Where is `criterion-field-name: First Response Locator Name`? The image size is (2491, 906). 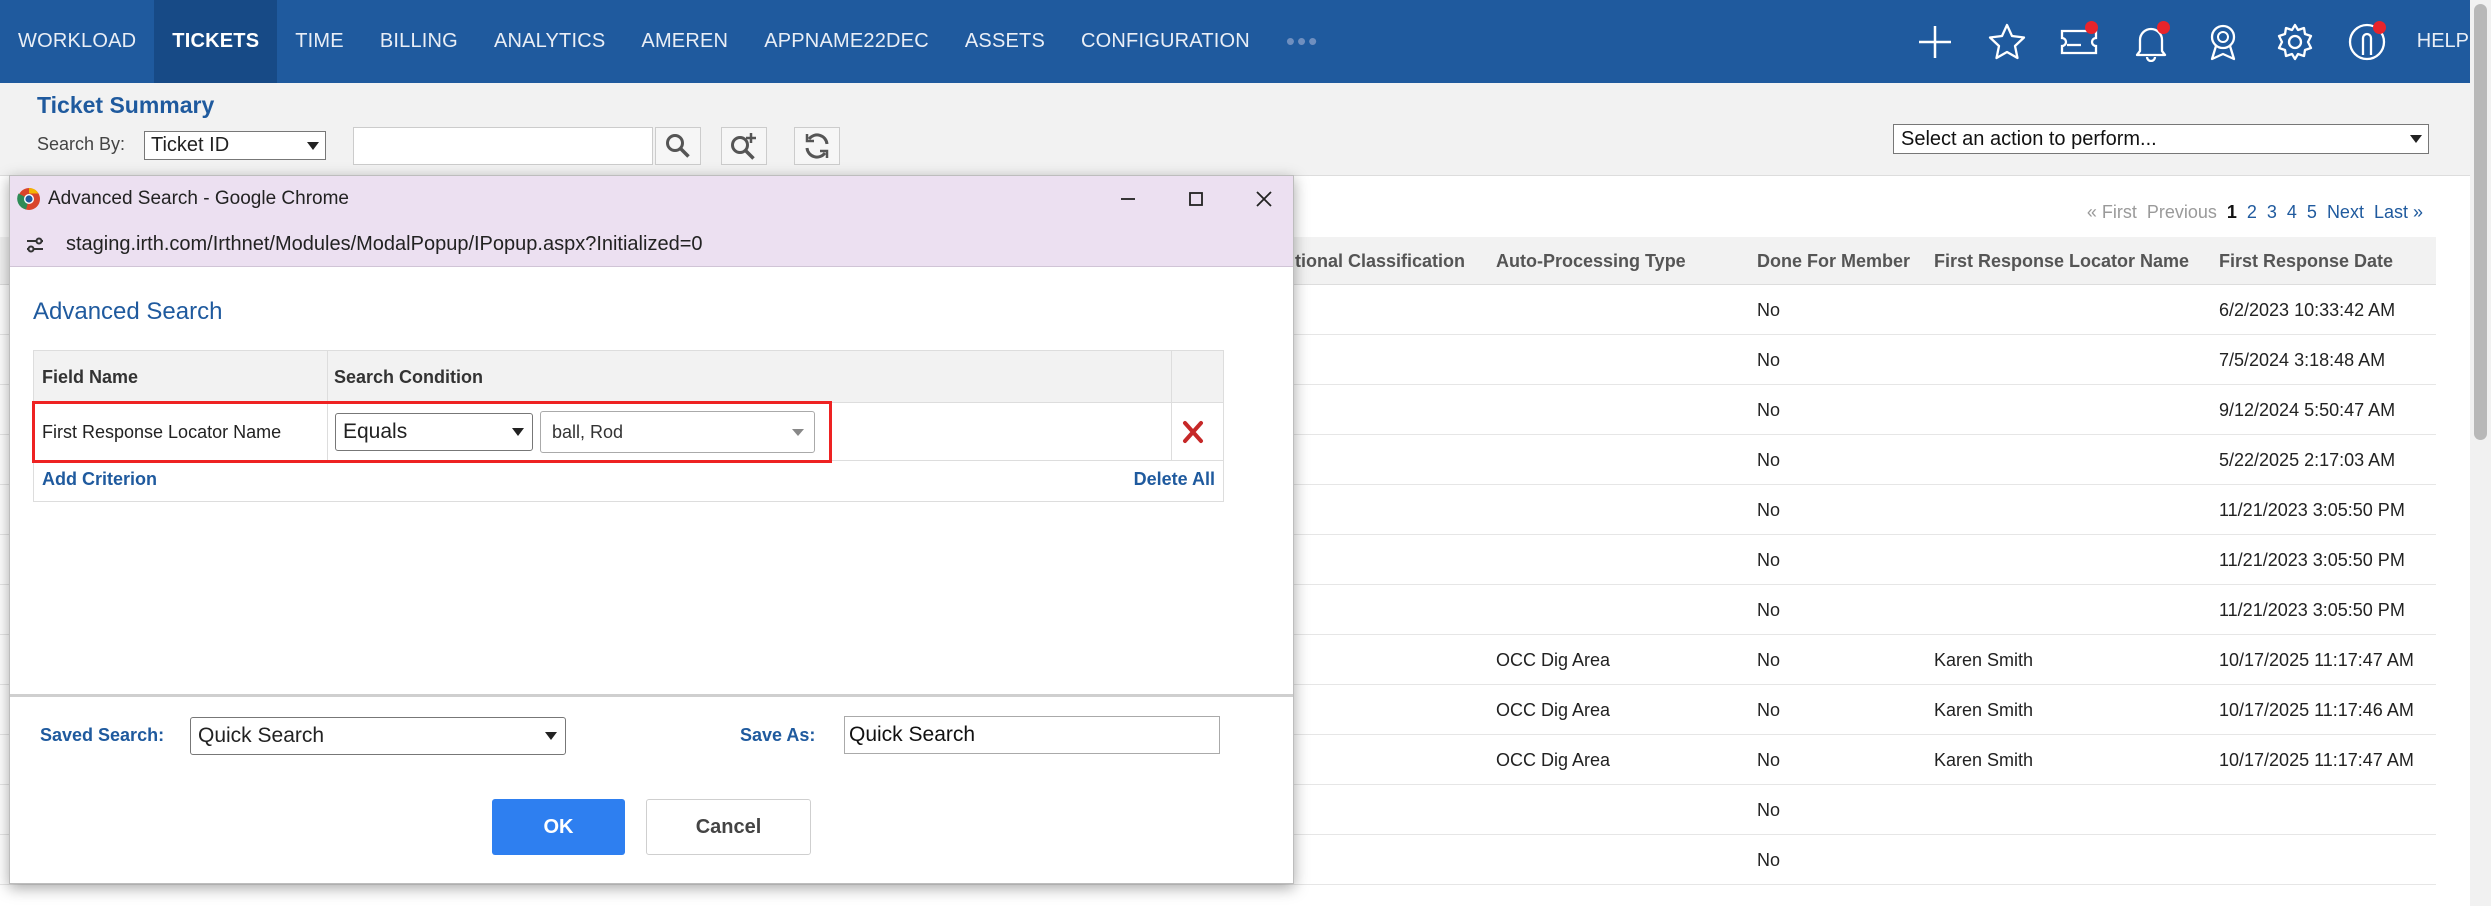
criterion-field-name: First Response Locator Name is located at coordinates (162, 432).